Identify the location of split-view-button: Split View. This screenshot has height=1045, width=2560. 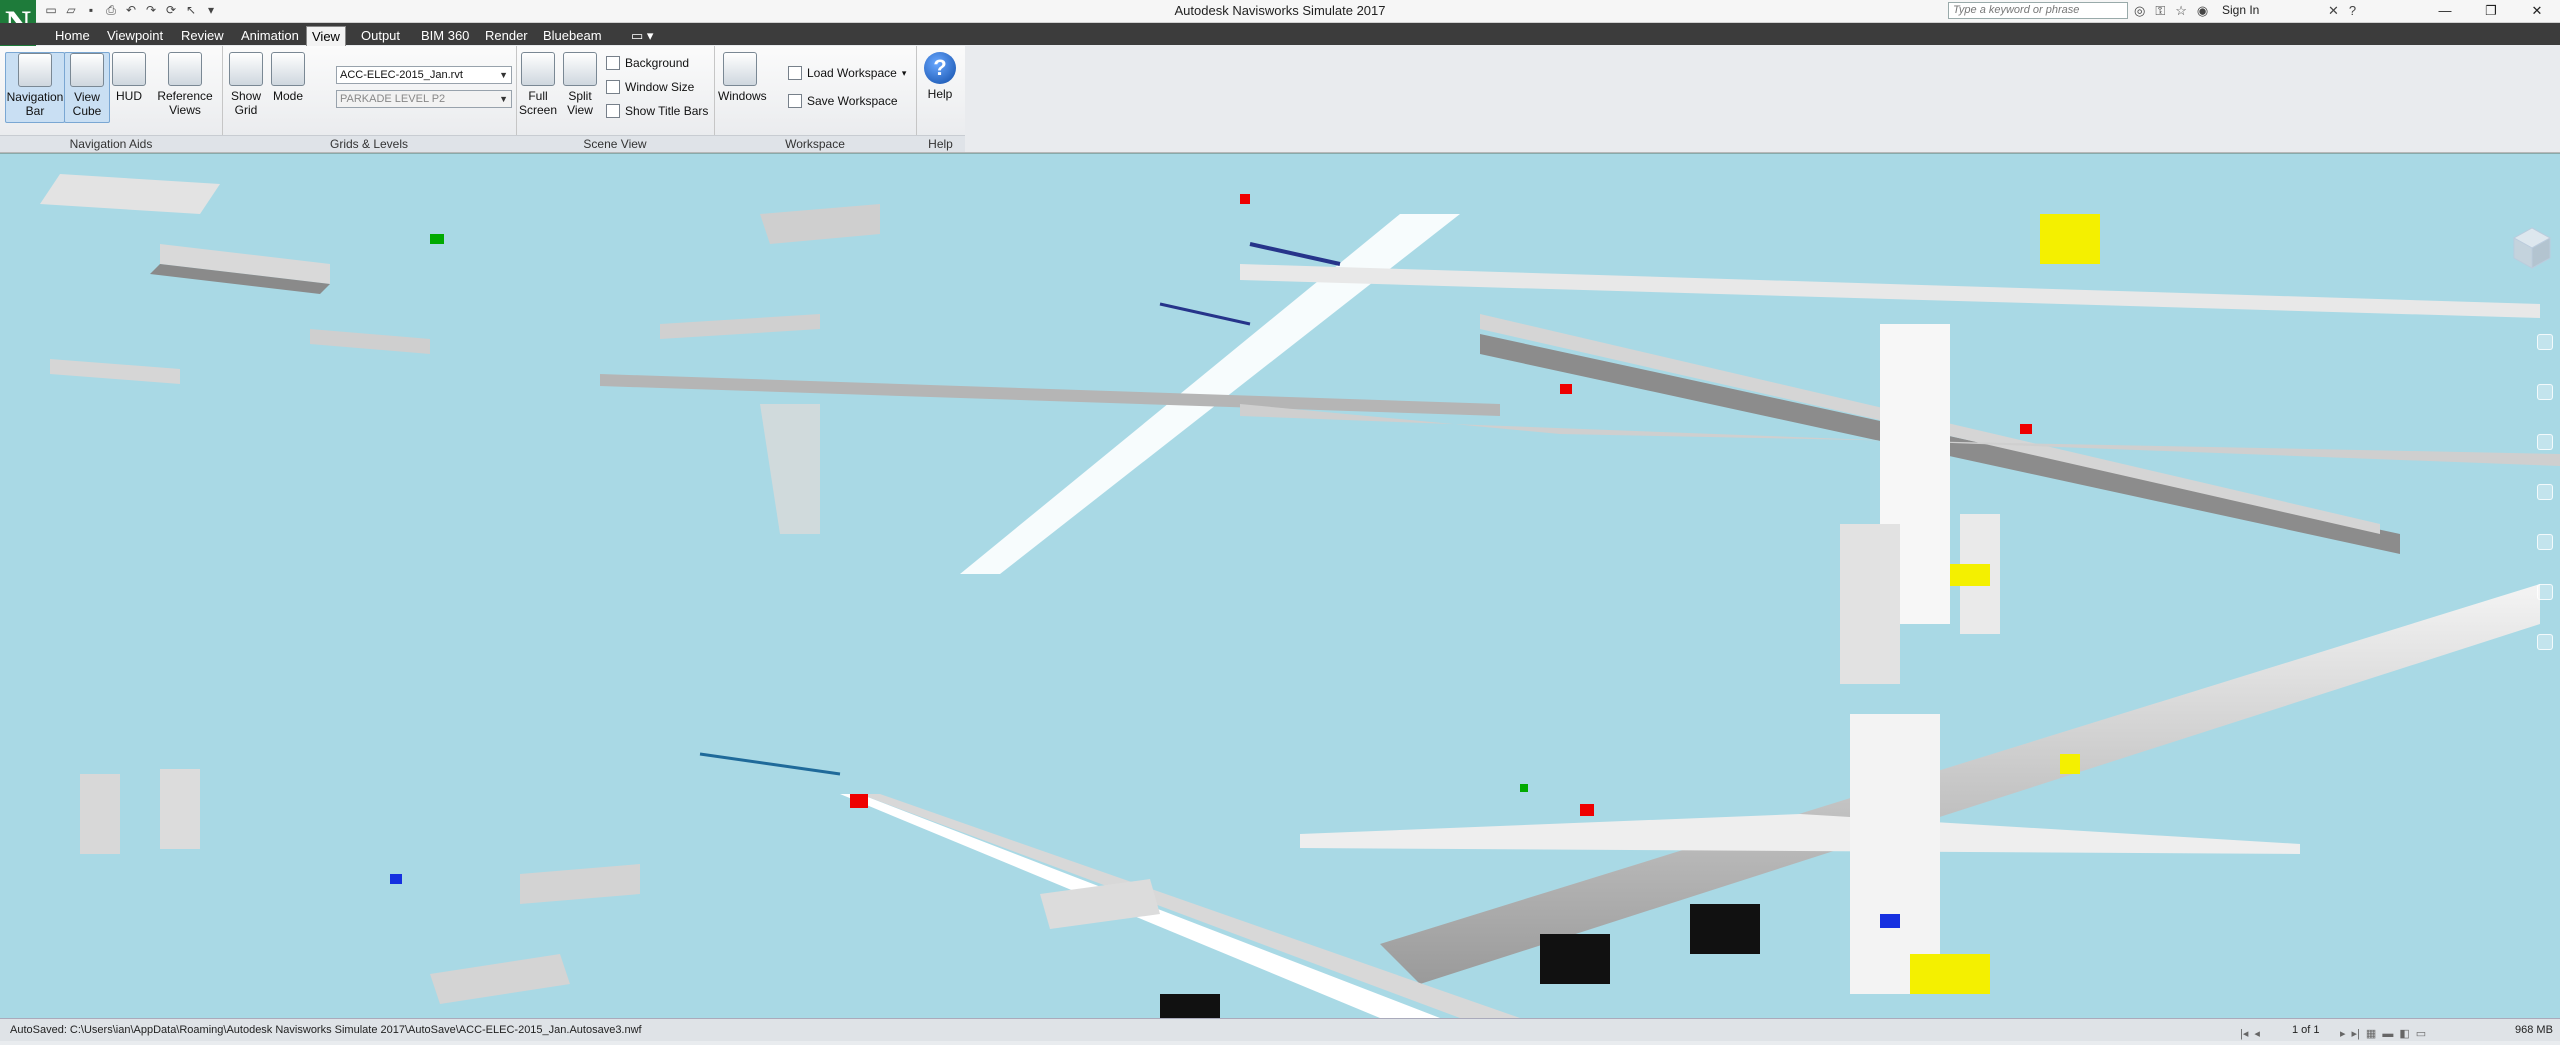
(580, 84).